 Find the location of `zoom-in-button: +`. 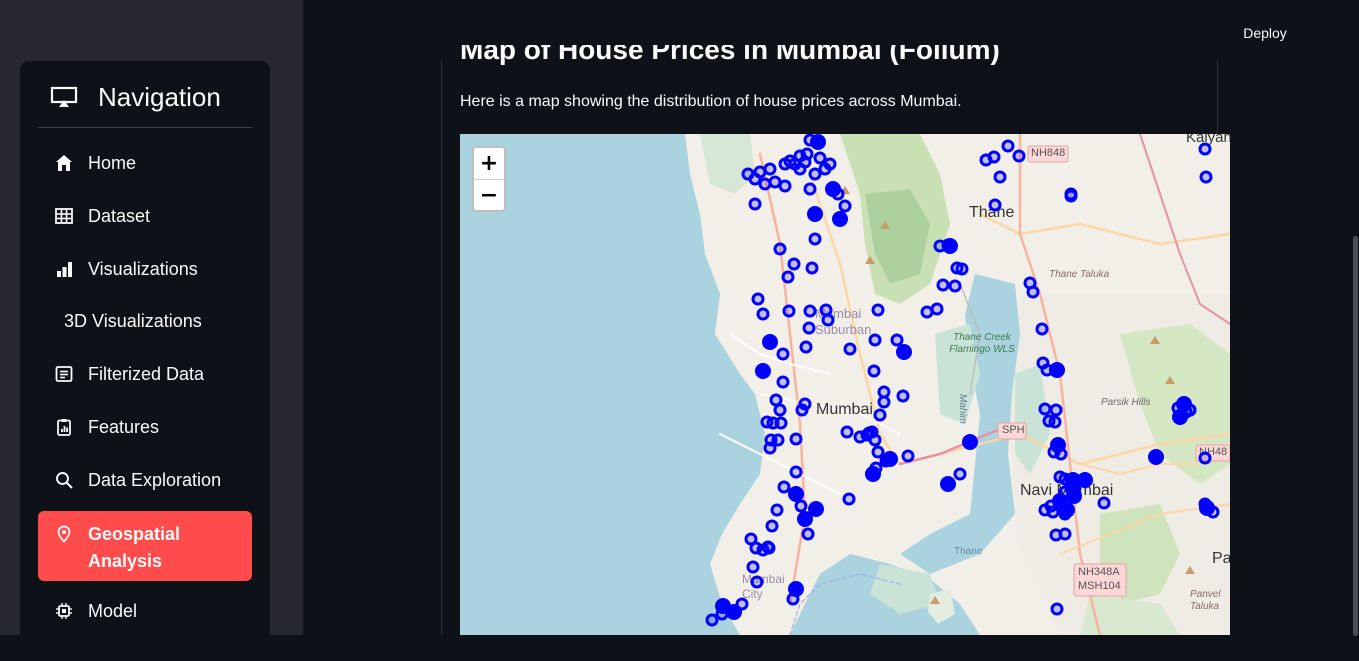

zoom-in-button: + is located at coordinates (489, 164).